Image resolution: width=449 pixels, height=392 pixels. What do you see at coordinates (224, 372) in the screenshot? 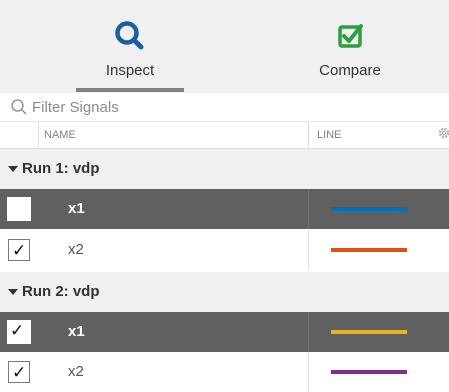
I see `signal-row-run2-x2: ✓ x2` at bounding box center [224, 372].